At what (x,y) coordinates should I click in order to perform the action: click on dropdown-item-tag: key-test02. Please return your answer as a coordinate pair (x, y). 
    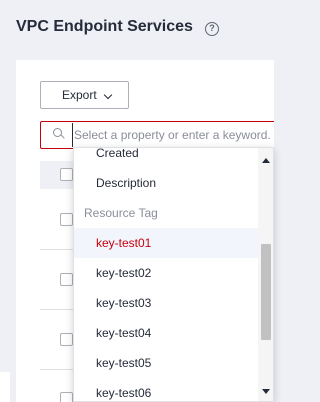
    Looking at the image, I should click on (166, 273).